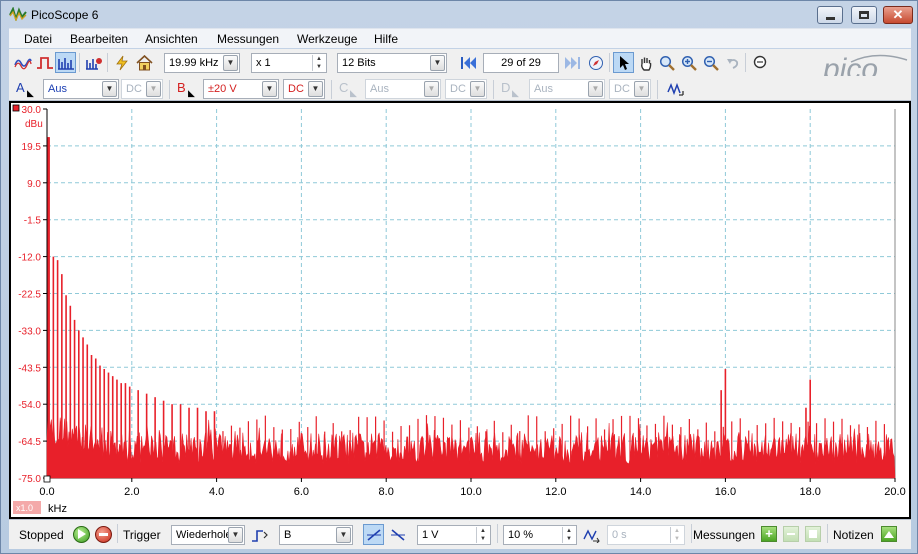 The height and width of the screenshot is (554, 918). I want to click on home-button, so click(144, 62).